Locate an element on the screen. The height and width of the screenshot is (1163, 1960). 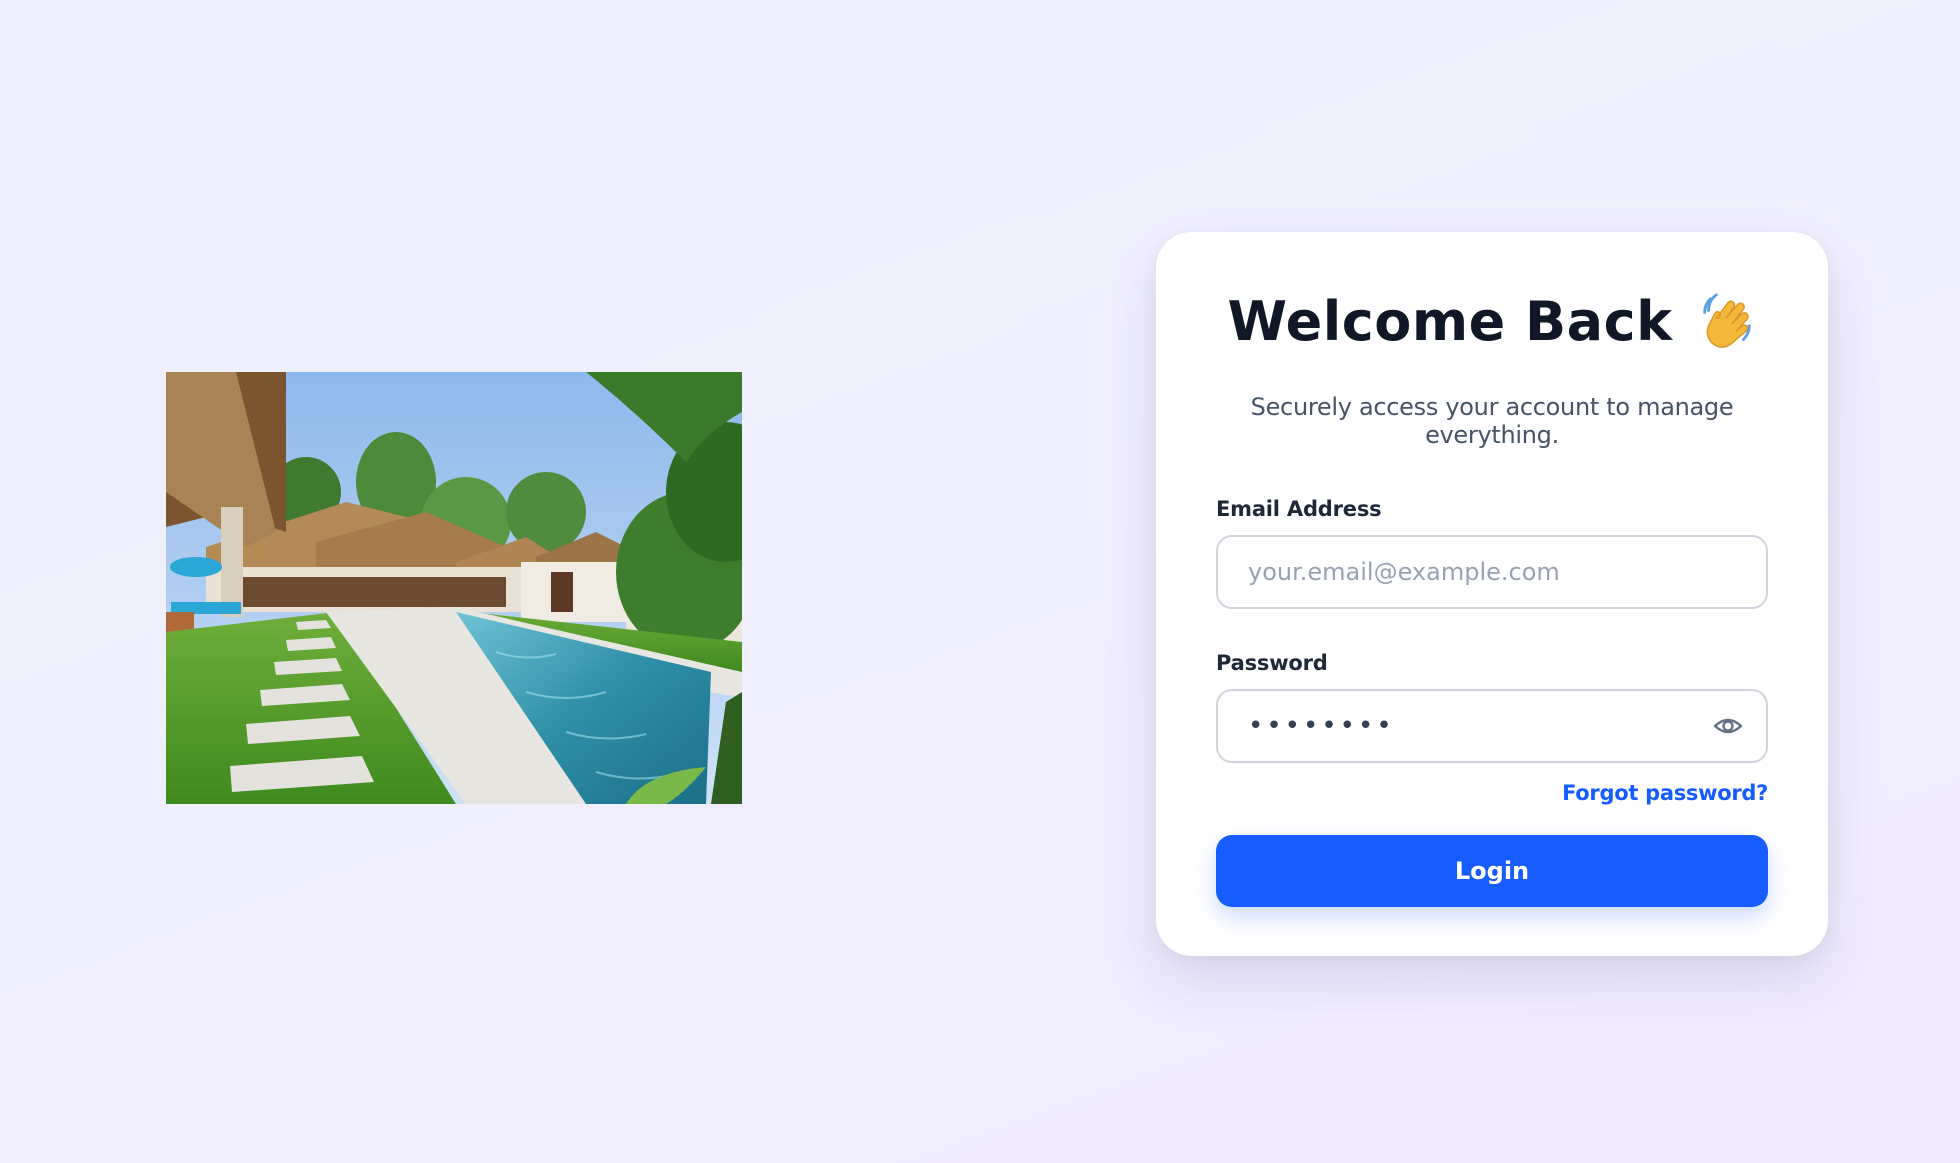
login-button: Login is located at coordinates (1492, 871).